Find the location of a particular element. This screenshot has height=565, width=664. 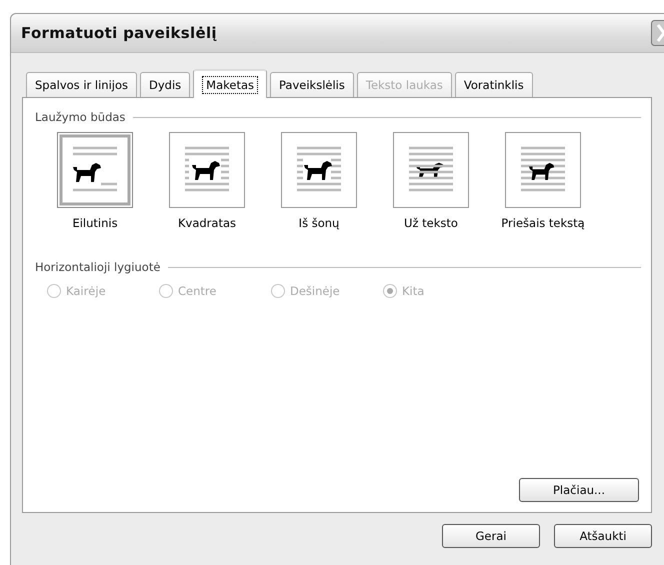

tab: Dydis is located at coordinates (165, 84).